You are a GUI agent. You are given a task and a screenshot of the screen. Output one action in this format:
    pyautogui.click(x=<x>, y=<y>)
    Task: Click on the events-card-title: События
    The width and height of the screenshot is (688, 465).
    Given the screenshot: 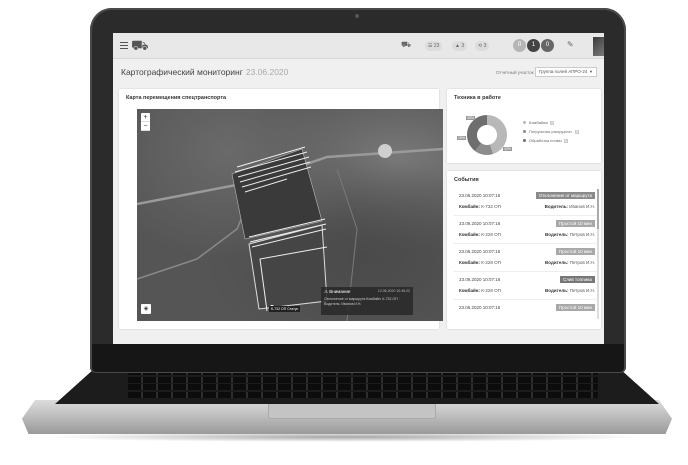 What is the action you would take?
    pyautogui.click(x=466, y=180)
    